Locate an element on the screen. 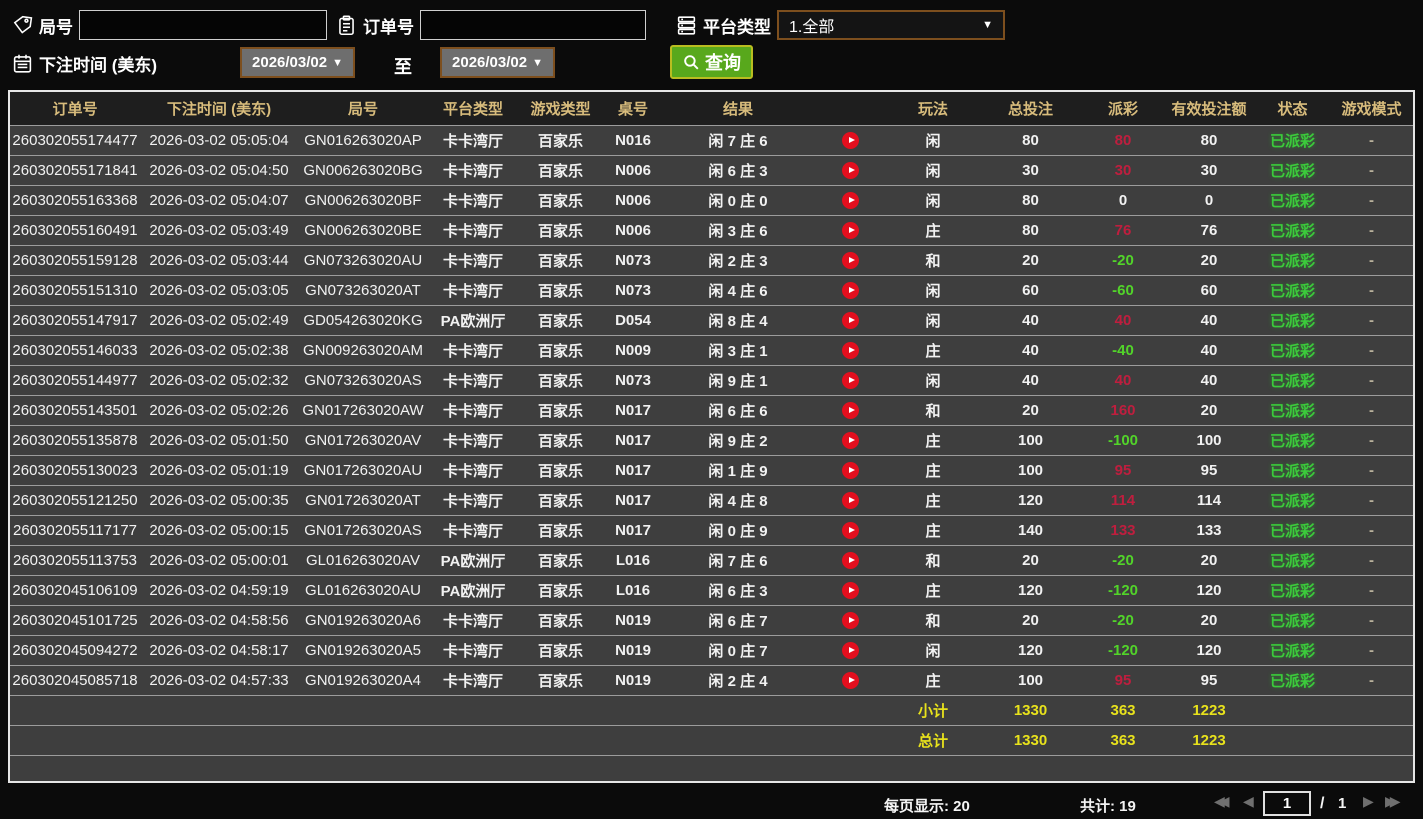 This screenshot has width=1423, height=819. calendar-icon is located at coordinates (22, 63).